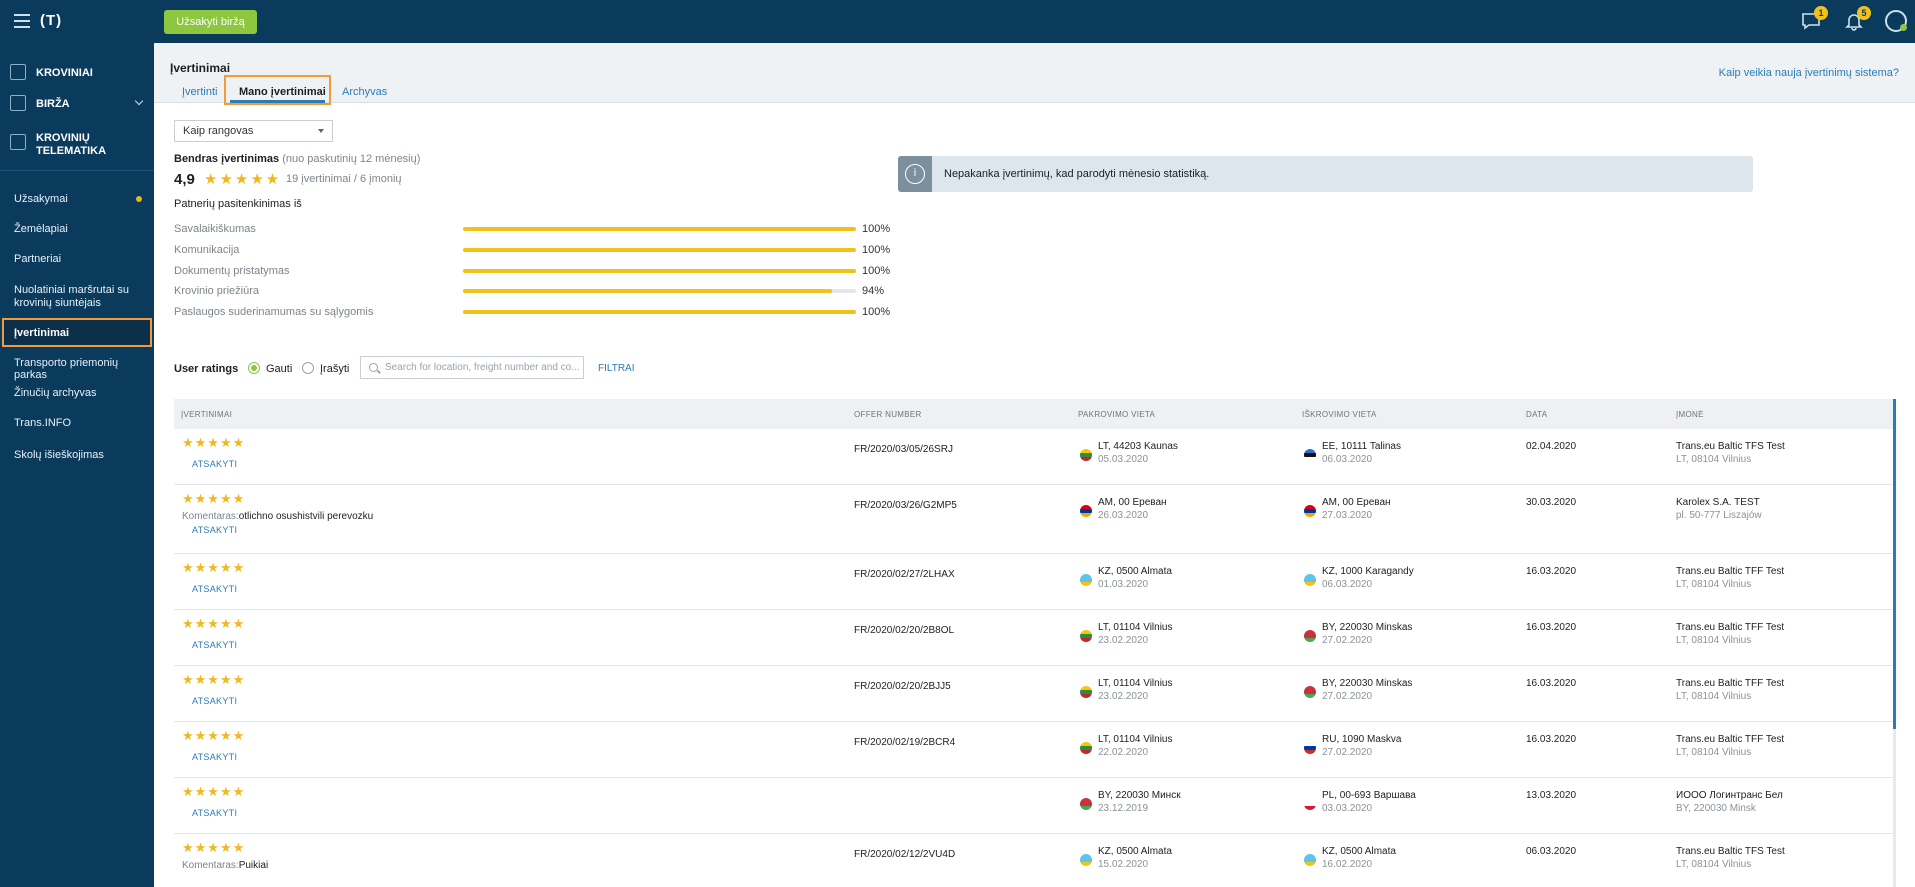 The height and width of the screenshot is (887, 1915). I want to click on sidebar-item-label: Žinučių archyvas, so click(55, 393).